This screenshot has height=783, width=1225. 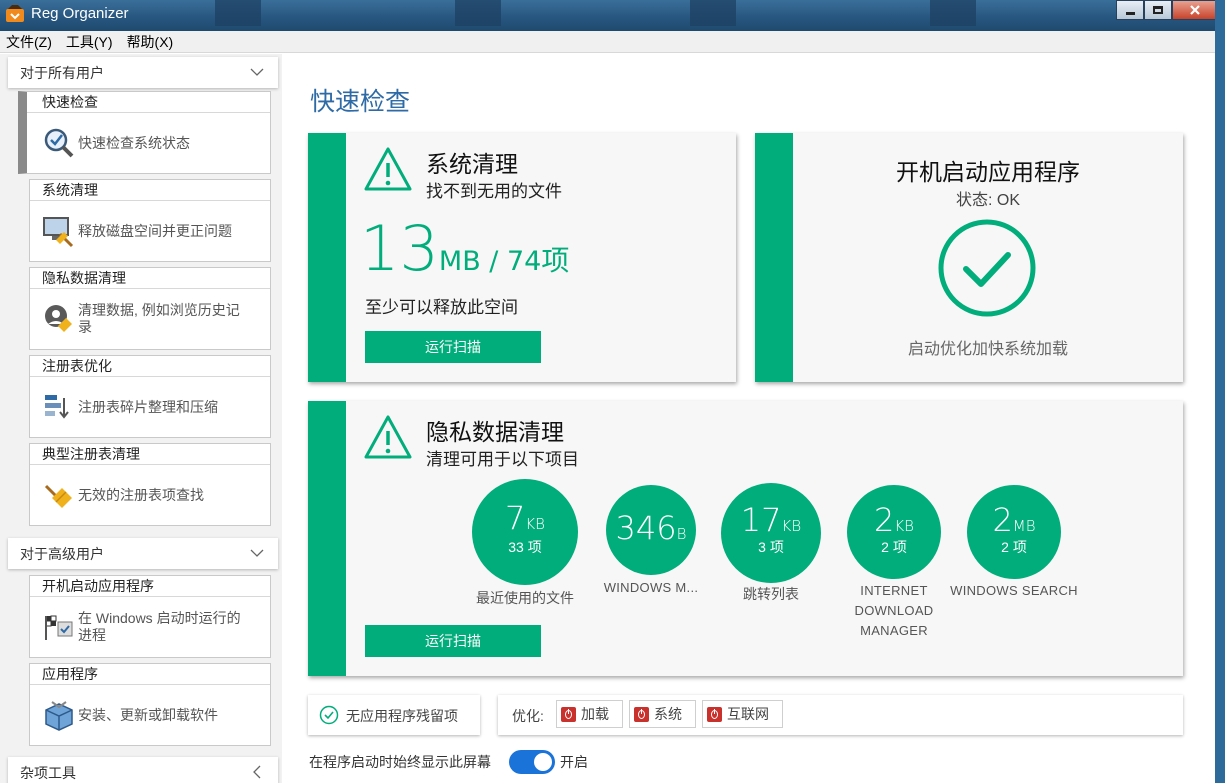 I want to click on privacy-run-scan-button: 运行扫描, so click(x=453, y=641).